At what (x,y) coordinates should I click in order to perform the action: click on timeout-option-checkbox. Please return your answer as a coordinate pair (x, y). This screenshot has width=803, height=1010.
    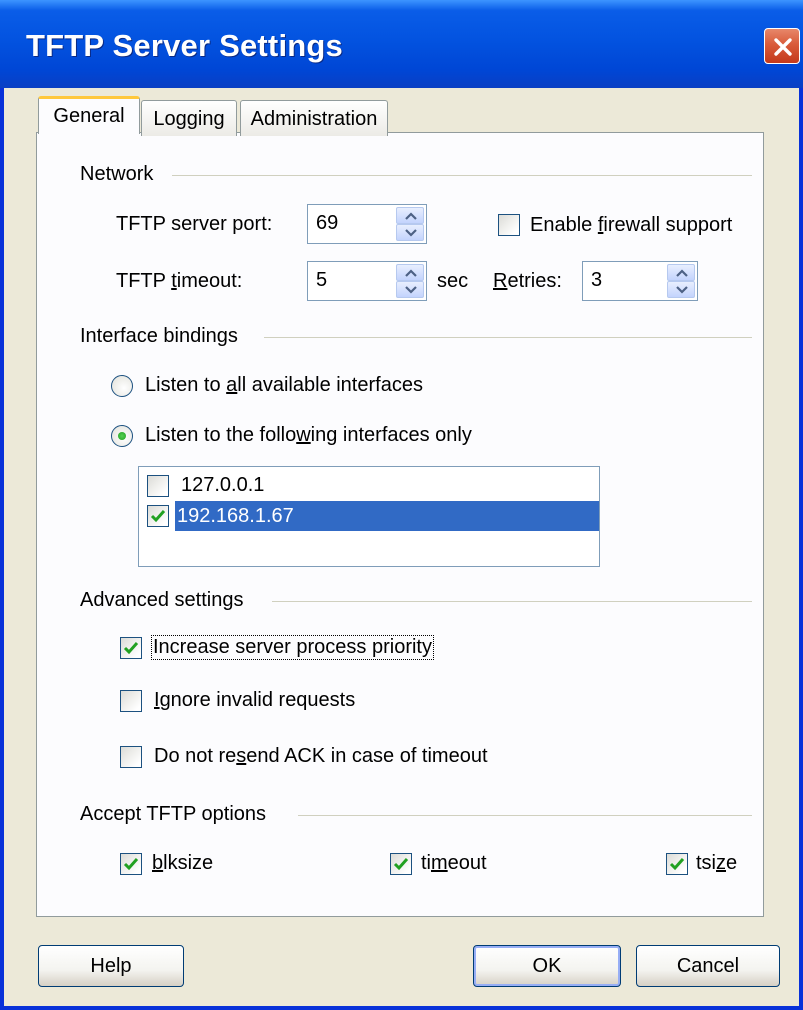
    Looking at the image, I should click on (401, 864).